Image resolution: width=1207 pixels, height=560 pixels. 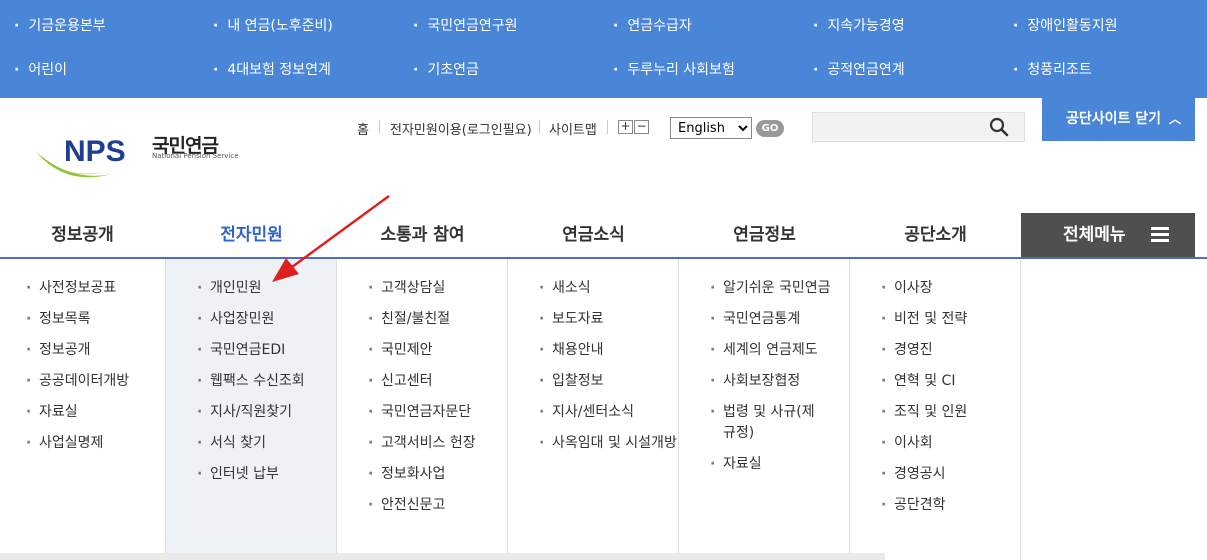 I want to click on submenu-item: 국민연금EDI, so click(x=241, y=350).